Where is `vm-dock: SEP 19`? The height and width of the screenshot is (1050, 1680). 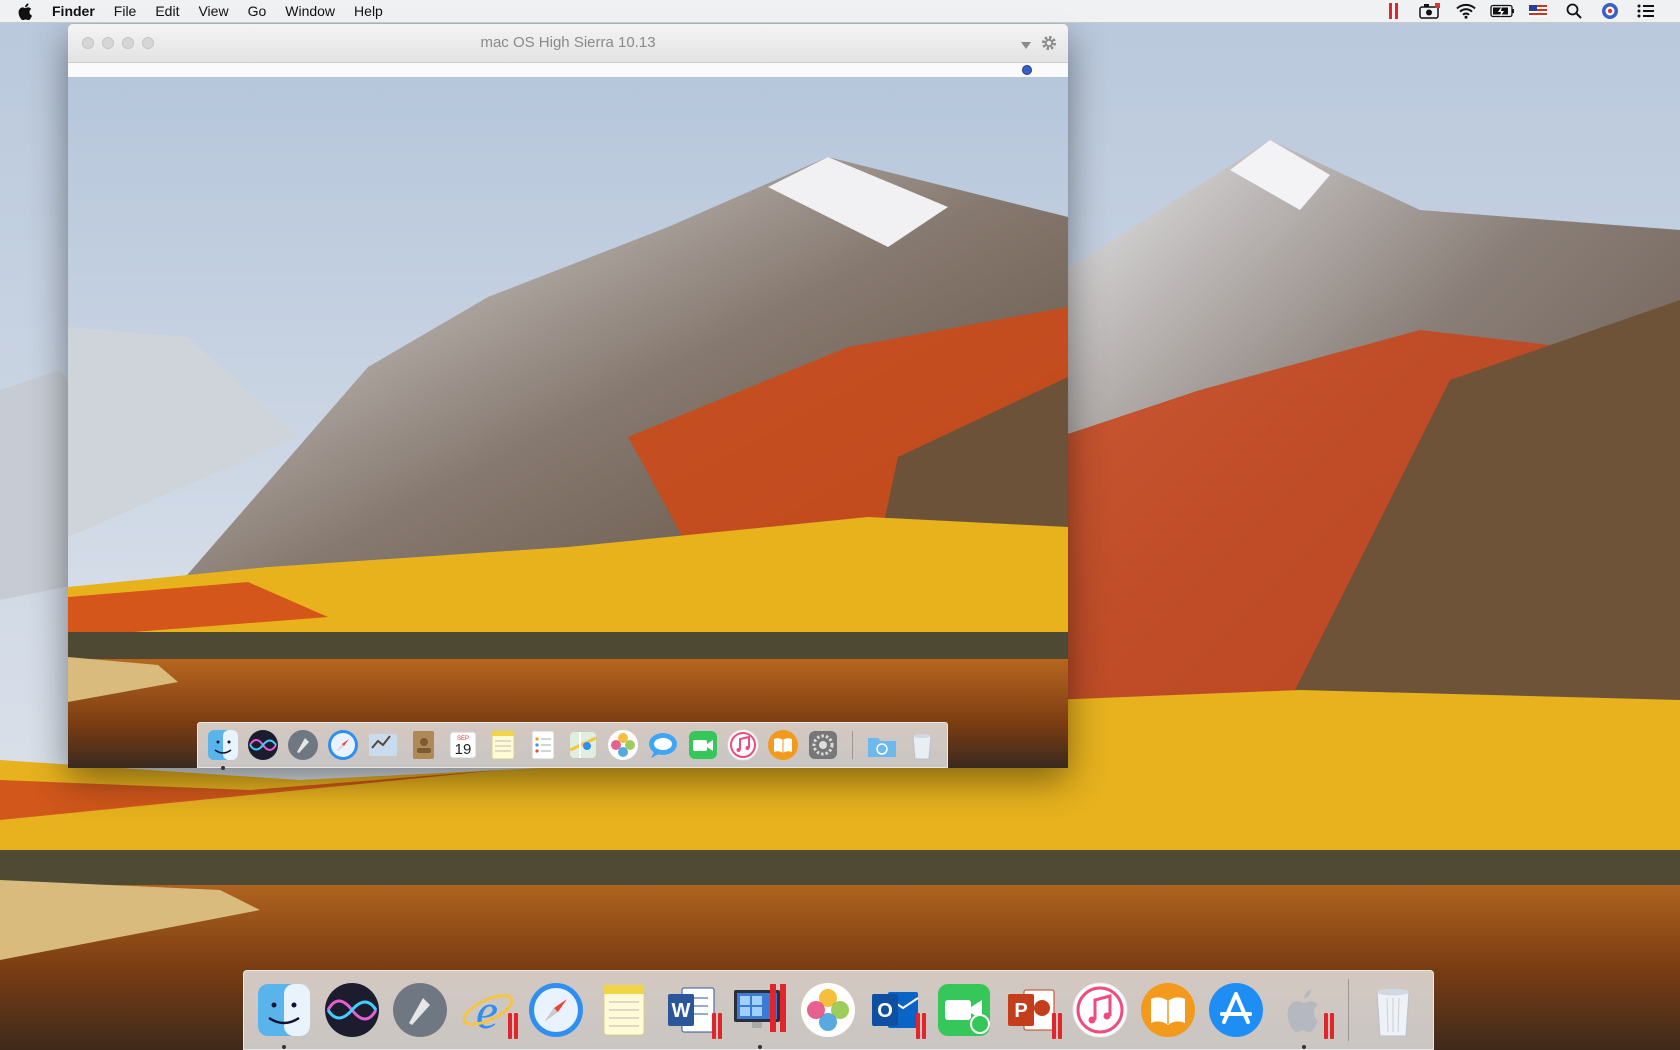 vm-dock: SEP 19 is located at coordinates (572, 746).